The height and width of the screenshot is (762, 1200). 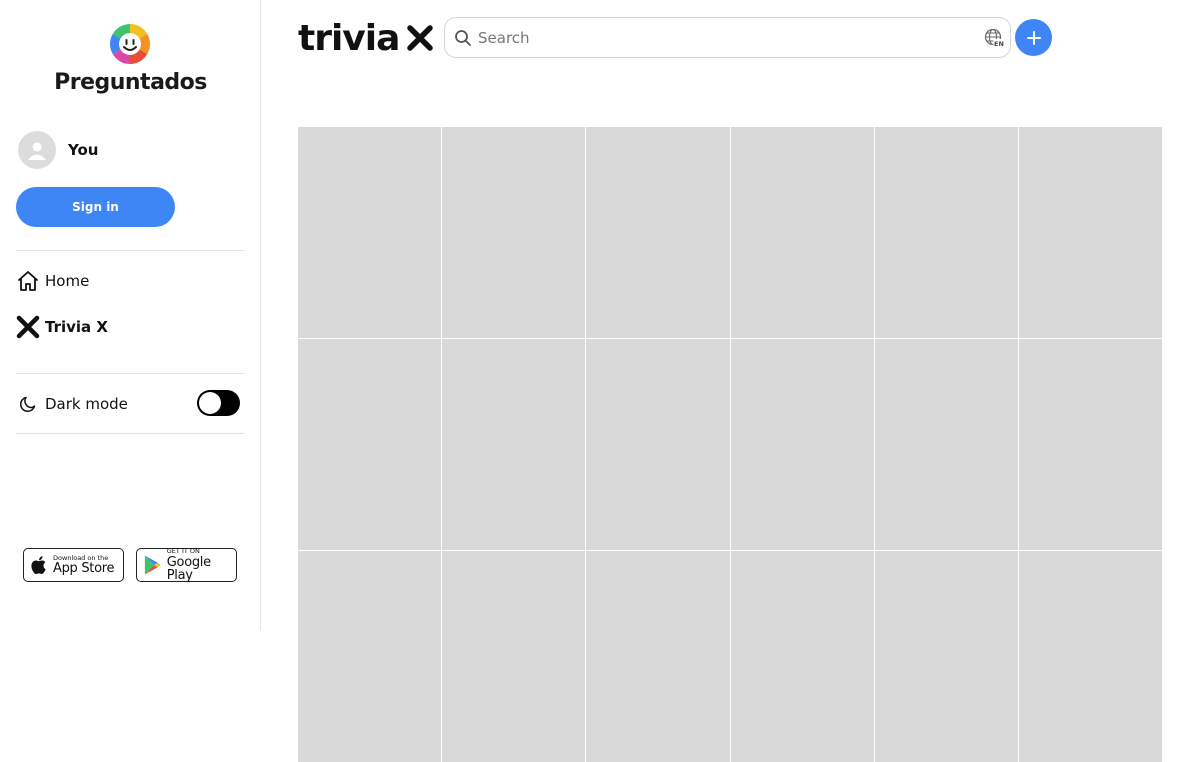 I want to click on dark-mode-row: Dark mode, so click(x=72, y=404).